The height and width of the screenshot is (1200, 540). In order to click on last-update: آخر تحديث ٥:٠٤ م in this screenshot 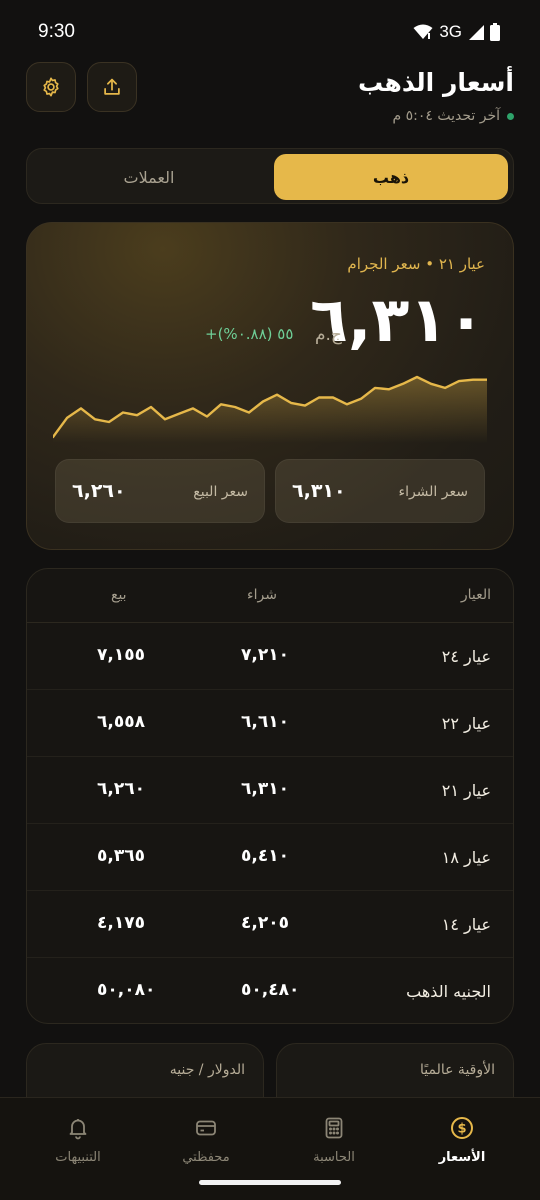, I will do `click(453, 116)`.